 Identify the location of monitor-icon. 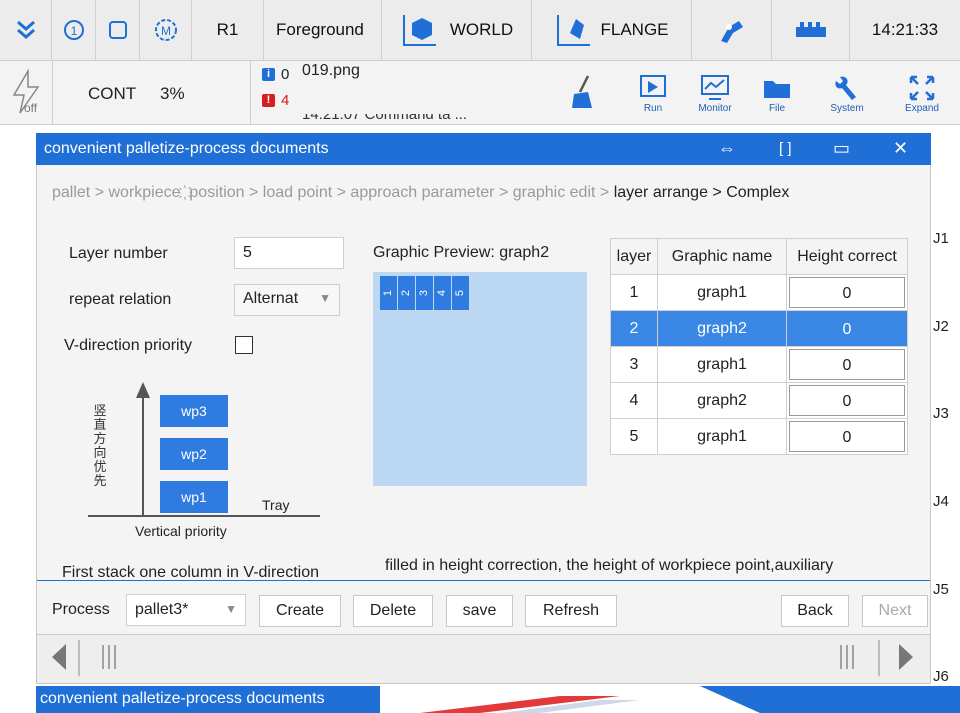
(715, 87).